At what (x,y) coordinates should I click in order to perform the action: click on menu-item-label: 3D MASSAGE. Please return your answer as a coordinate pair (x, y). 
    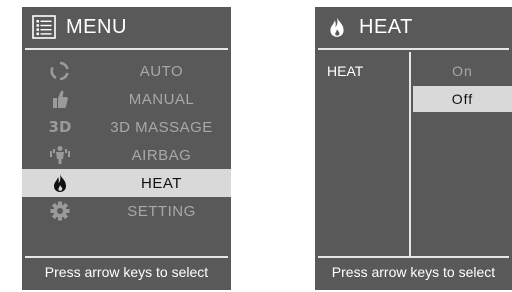
    Looking at the image, I should click on (161, 127).